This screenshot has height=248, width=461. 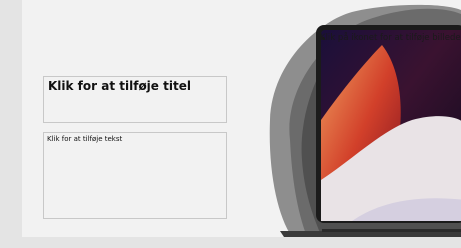 What do you see at coordinates (119, 86) in the screenshot?
I see `title-placeholder-text: Klik for at tilføje titel` at bounding box center [119, 86].